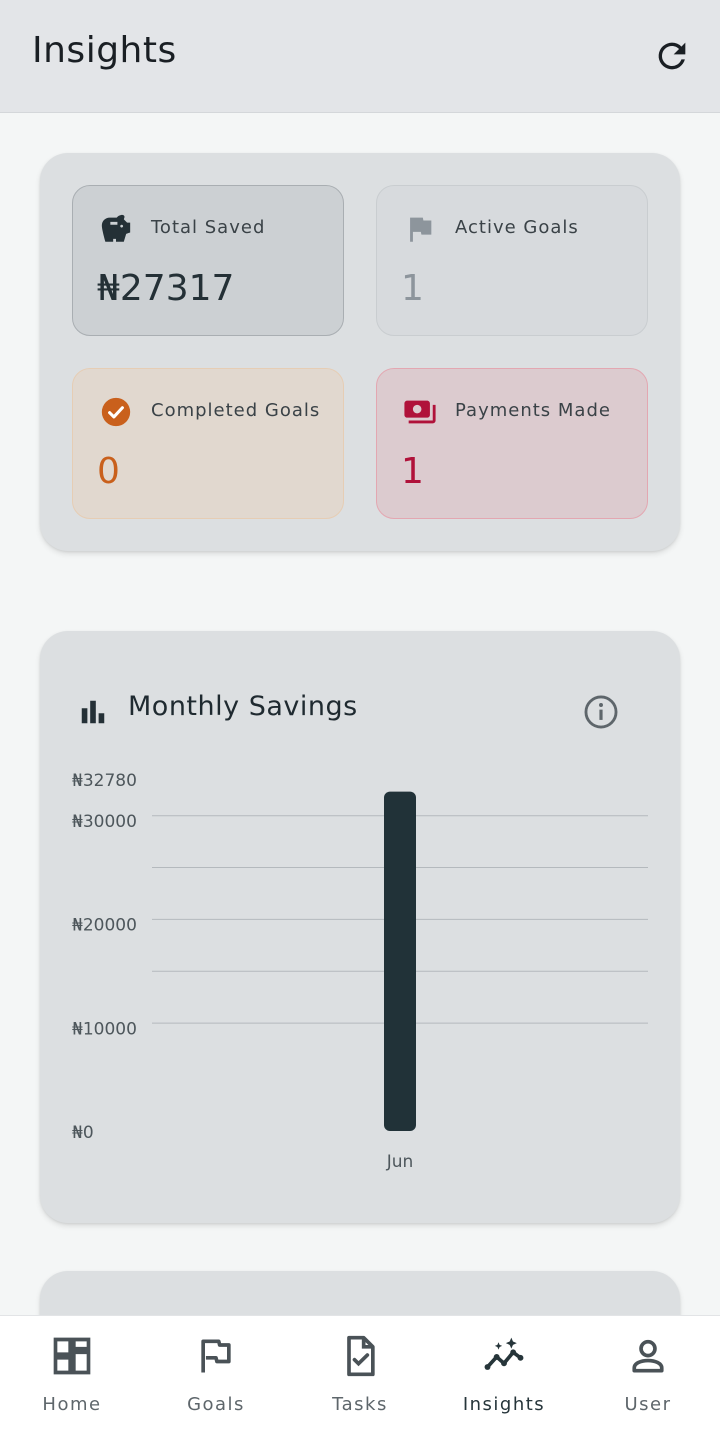  I want to click on piggy-bank-icon, so click(116, 228).